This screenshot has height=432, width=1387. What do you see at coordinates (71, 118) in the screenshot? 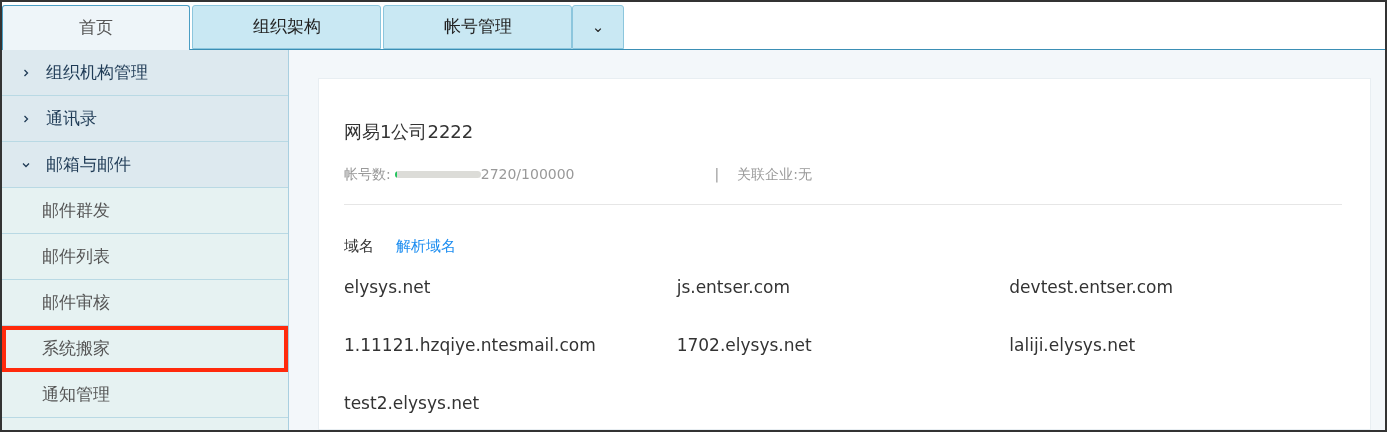
I see `sidebar-item-label: 通讯录` at bounding box center [71, 118].